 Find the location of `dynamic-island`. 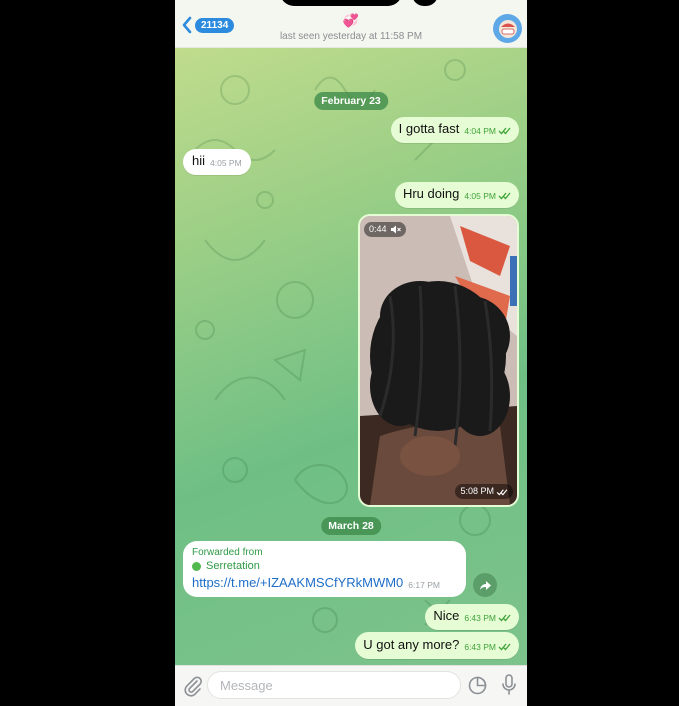

dynamic-island is located at coordinates (341, 3).